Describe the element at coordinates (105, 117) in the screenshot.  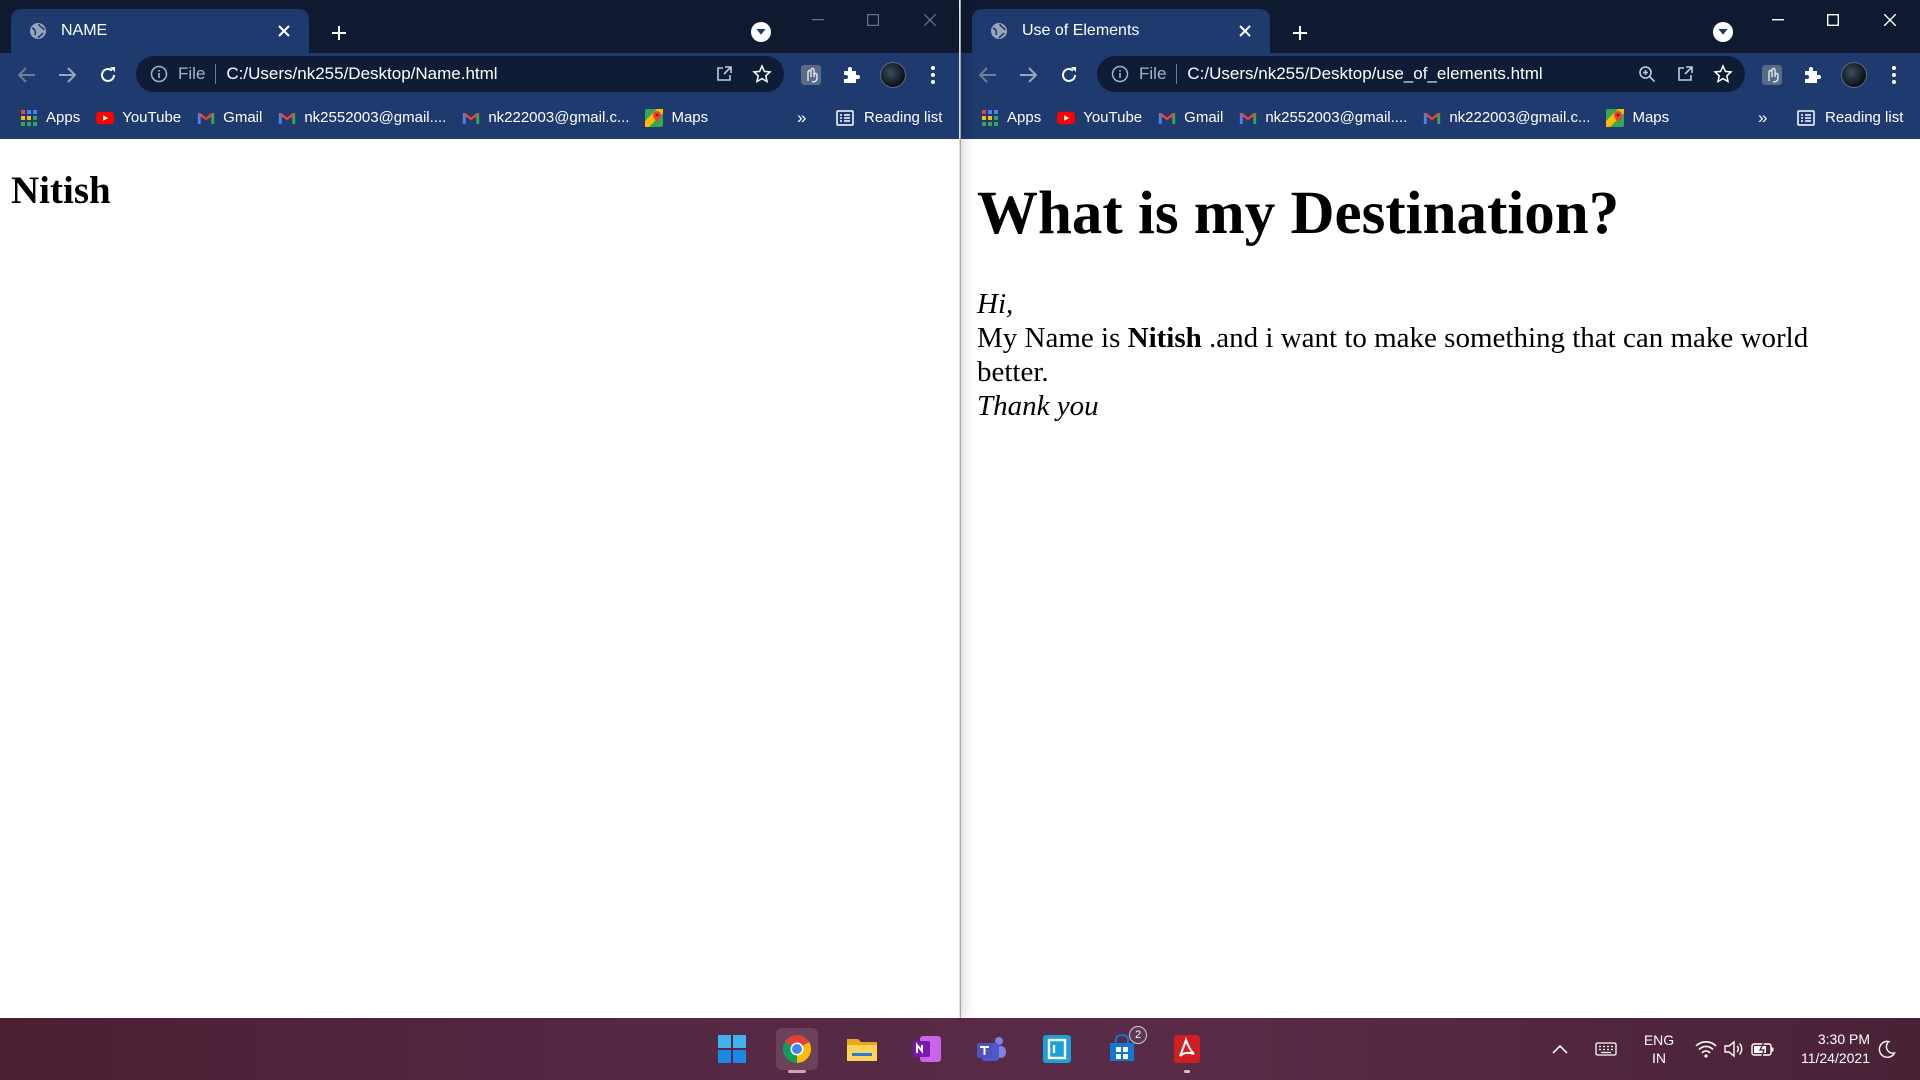
I see `youtube-icon` at that location.